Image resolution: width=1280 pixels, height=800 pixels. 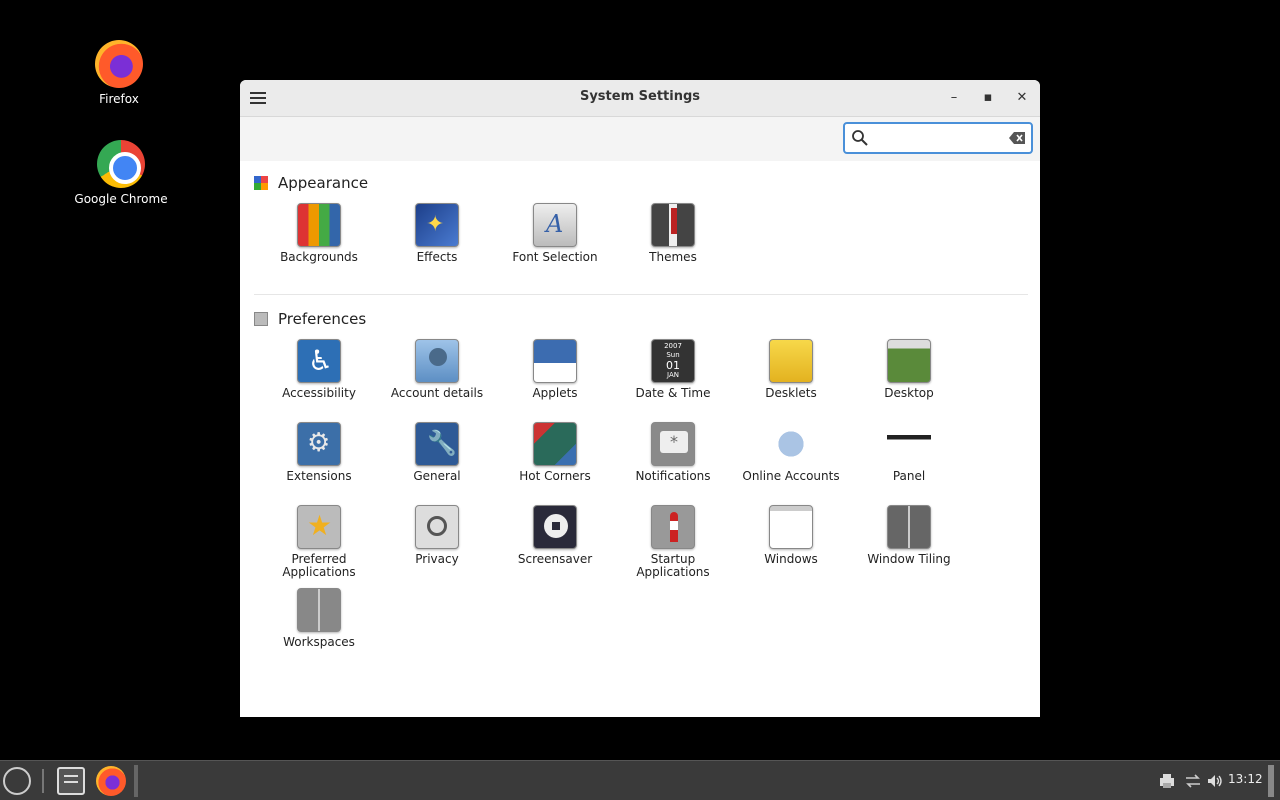 What do you see at coordinates (791, 361) in the screenshot?
I see `desklets-icon` at bounding box center [791, 361].